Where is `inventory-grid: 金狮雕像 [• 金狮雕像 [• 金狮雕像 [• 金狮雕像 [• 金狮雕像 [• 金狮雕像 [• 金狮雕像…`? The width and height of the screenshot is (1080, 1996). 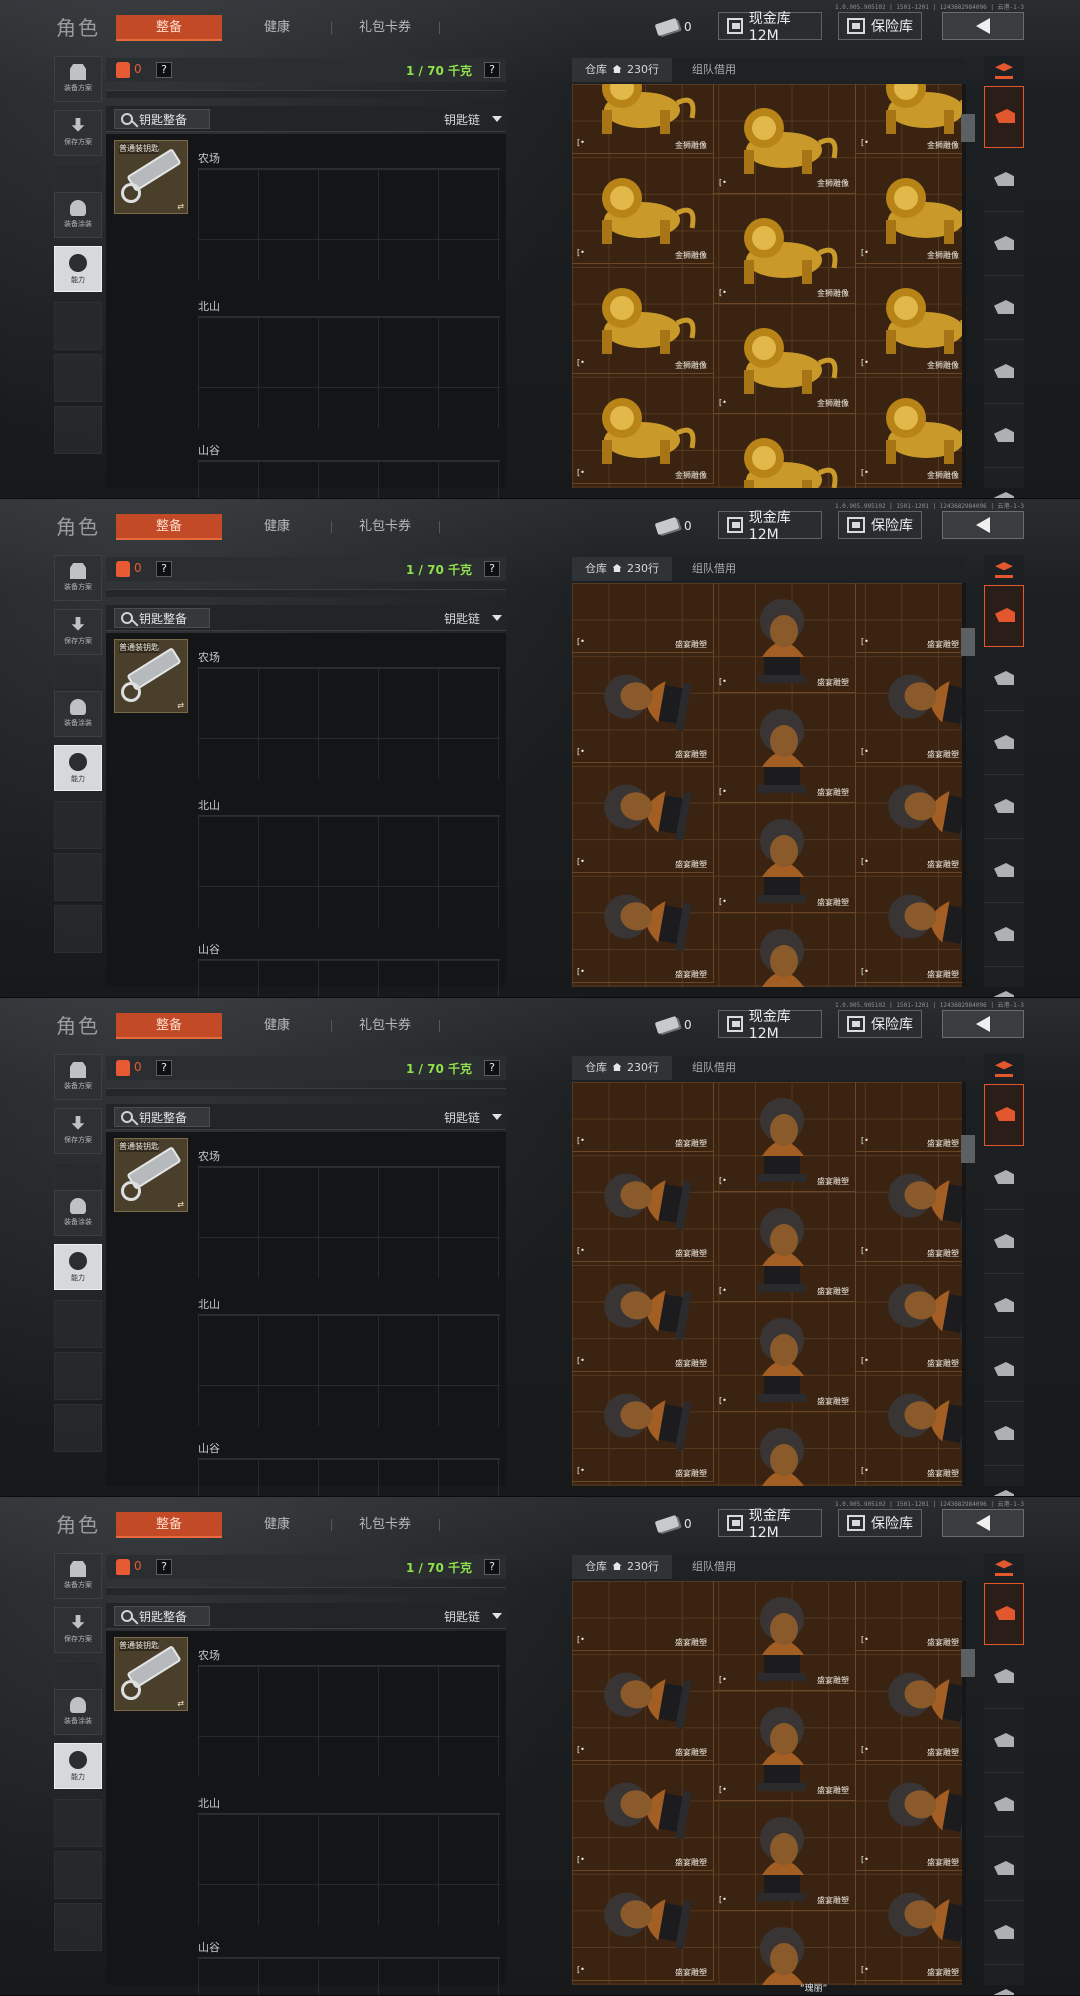 inventory-grid: 金狮雕像 [• 金狮雕像 [• 金狮雕像 [• 金狮雕像 [• 金狮雕像 [• 金狮雕像 [• 金狮雕像… is located at coordinates (769, 286).